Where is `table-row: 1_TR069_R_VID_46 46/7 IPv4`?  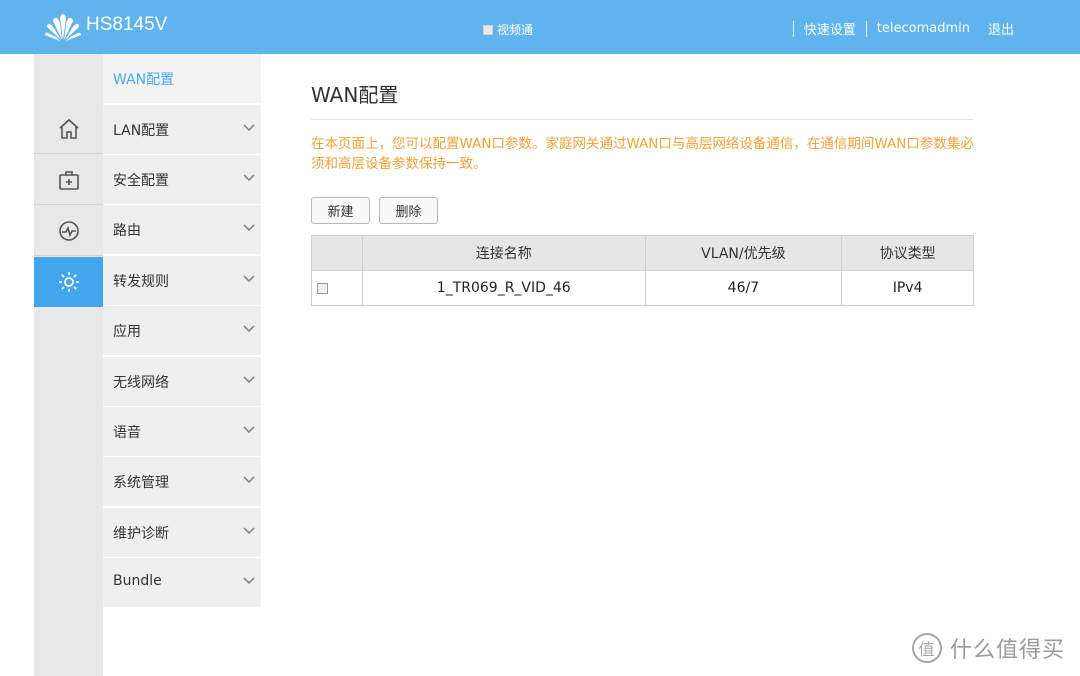 table-row: 1_TR069_R_VID_46 46/7 IPv4 is located at coordinates (642, 288).